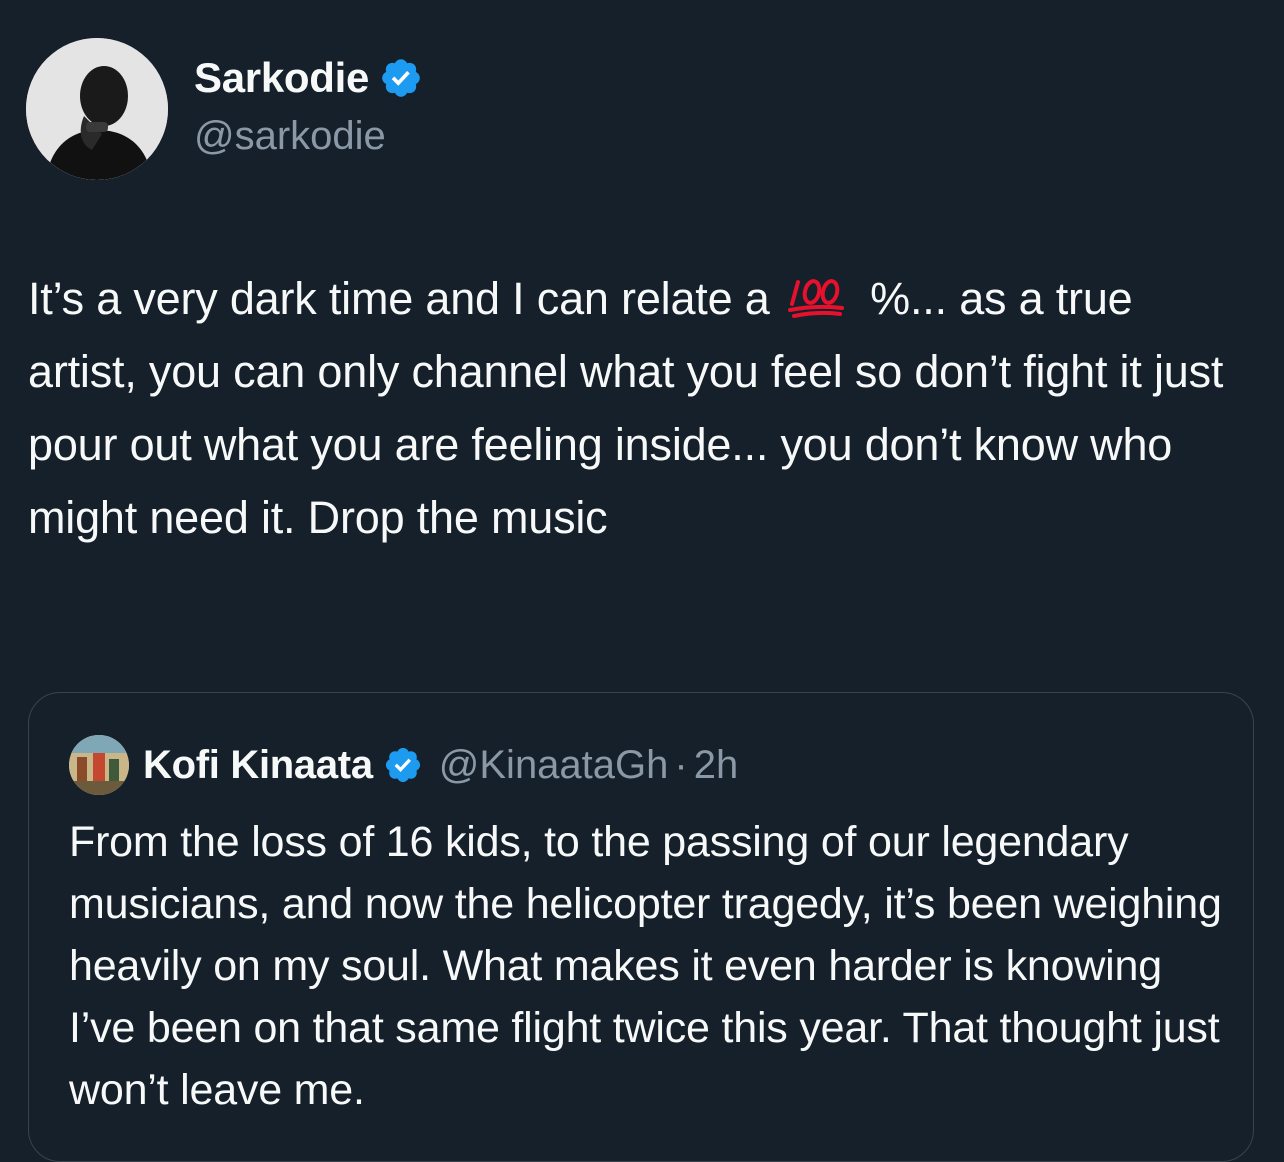 The image size is (1284, 1162). What do you see at coordinates (290, 136) in the screenshot?
I see `author-handle: @sarkodie` at bounding box center [290, 136].